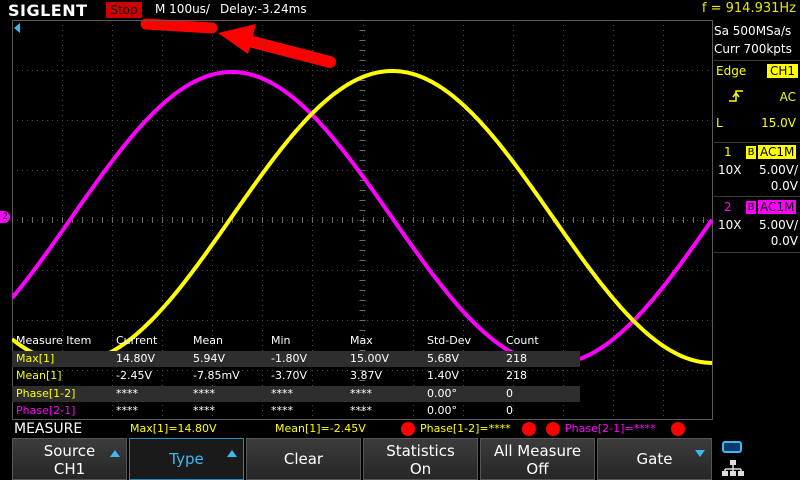 The image size is (800, 480). What do you see at coordinates (124, 10) in the screenshot?
I see `run-stop-indicator: Stop` at bounding box center [124, 10].